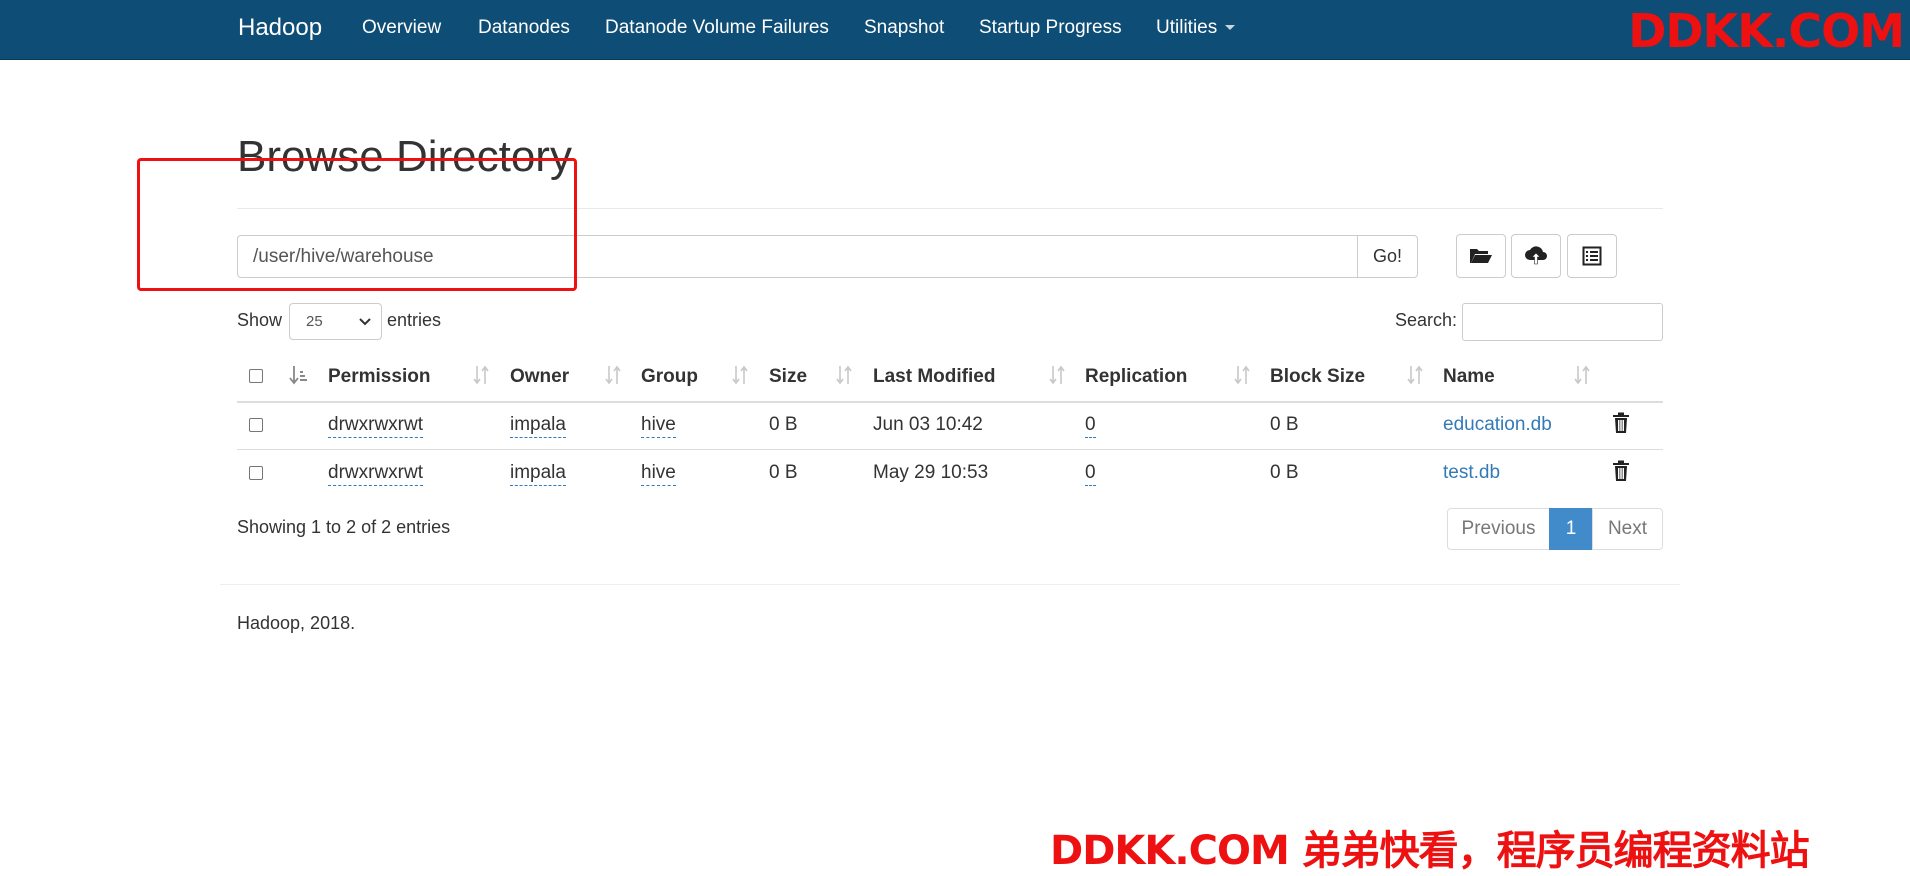  I want to click on pagination-previous: Previous, so click(1498, 529).